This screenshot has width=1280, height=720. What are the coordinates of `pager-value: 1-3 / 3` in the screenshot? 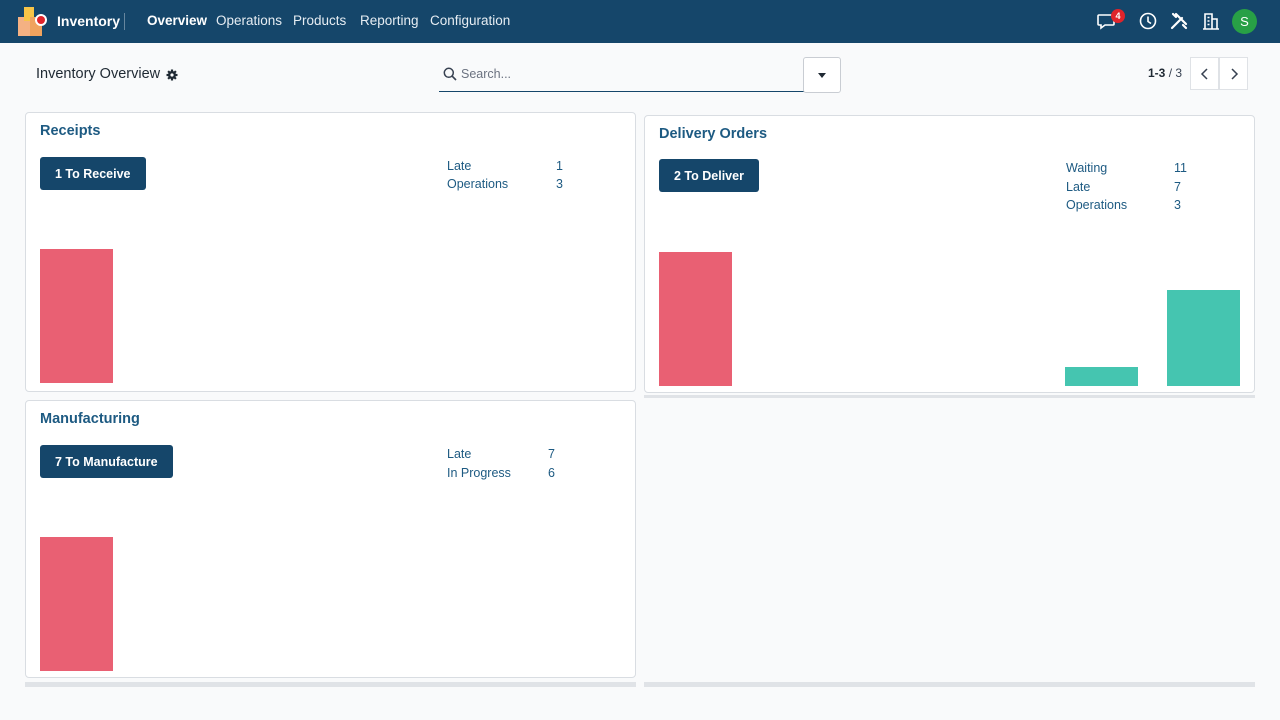 It's located at (1165, 73).